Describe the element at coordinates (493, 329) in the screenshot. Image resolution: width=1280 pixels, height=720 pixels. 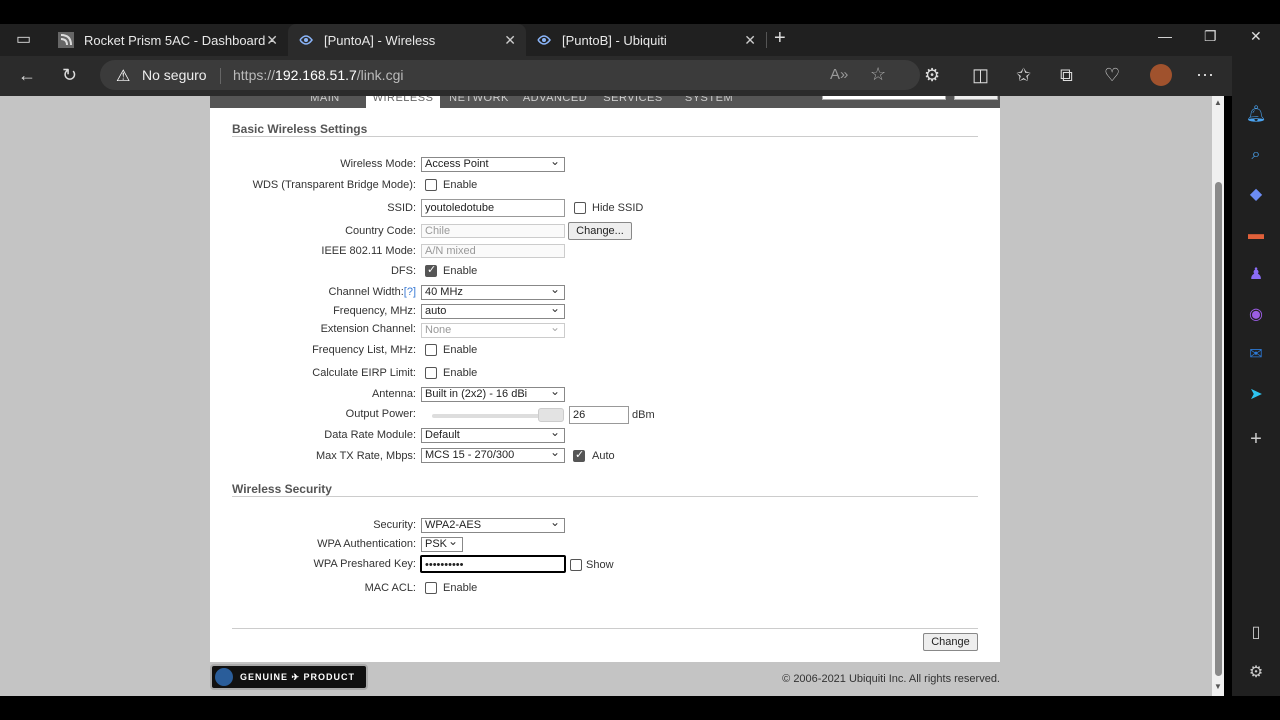
I see `extension-channel-select: None` at that location.